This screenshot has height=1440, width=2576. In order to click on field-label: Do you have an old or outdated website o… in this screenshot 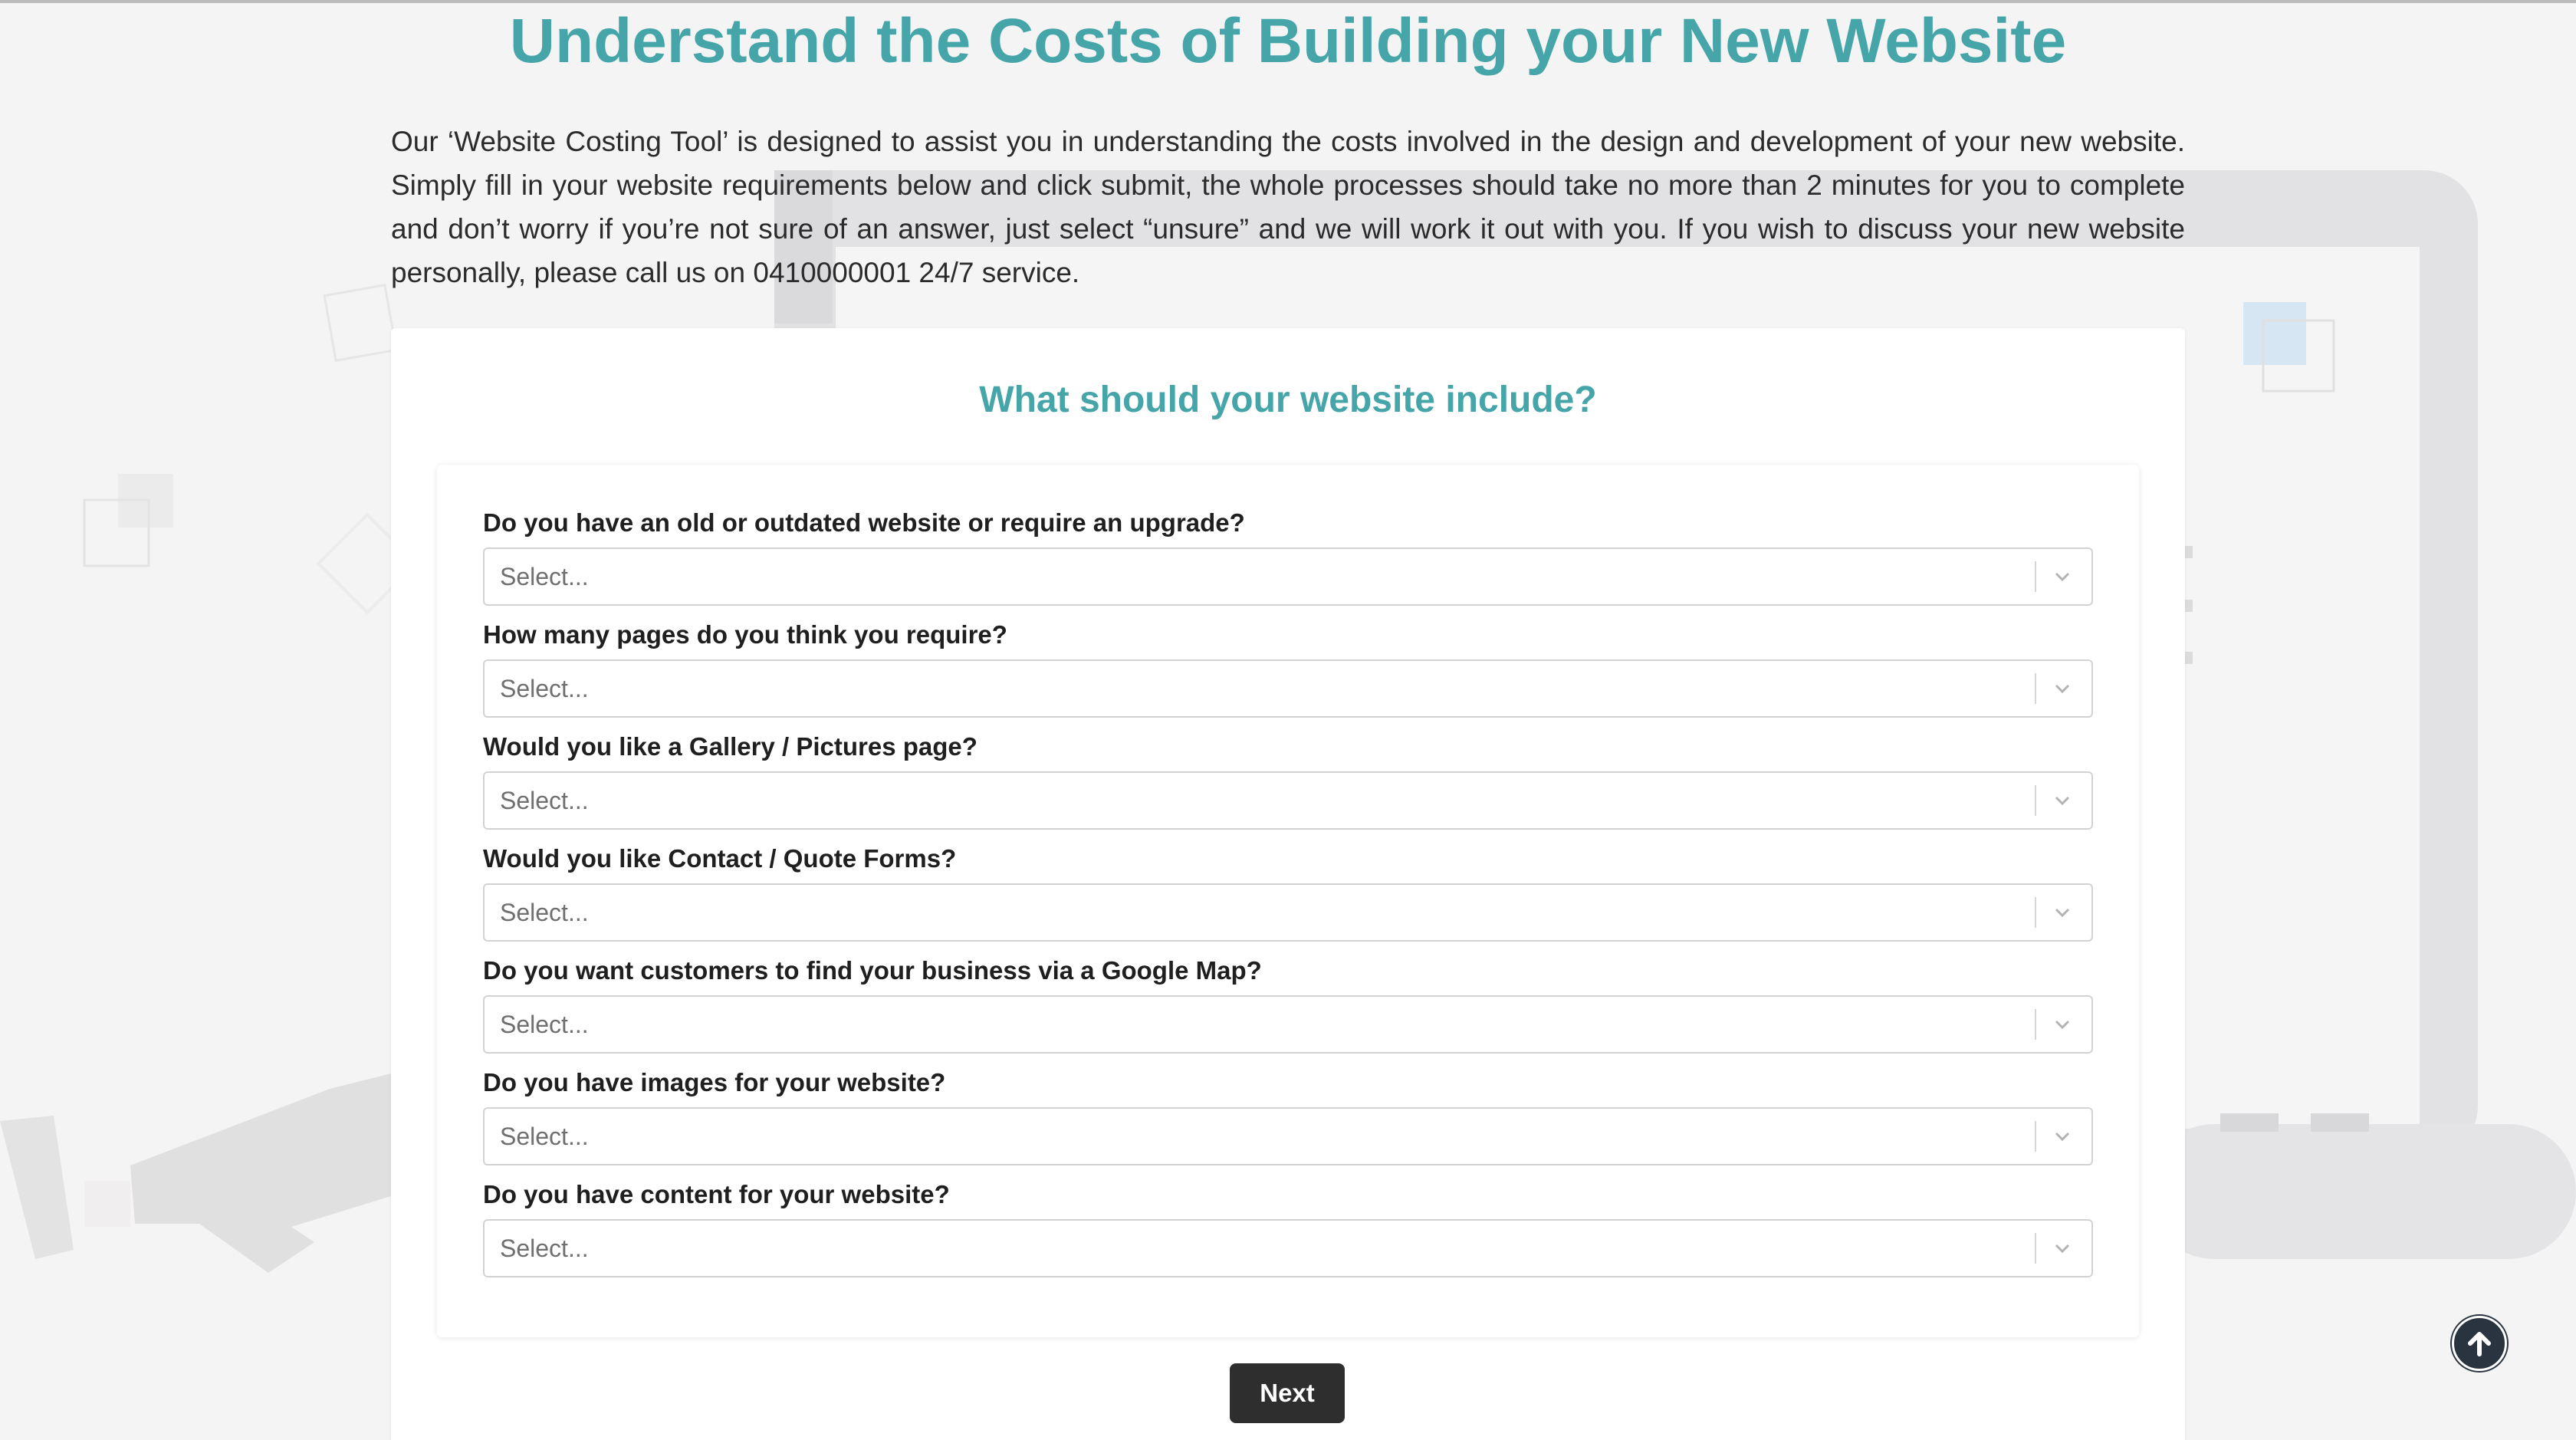, I will do `click(864, 522)`.